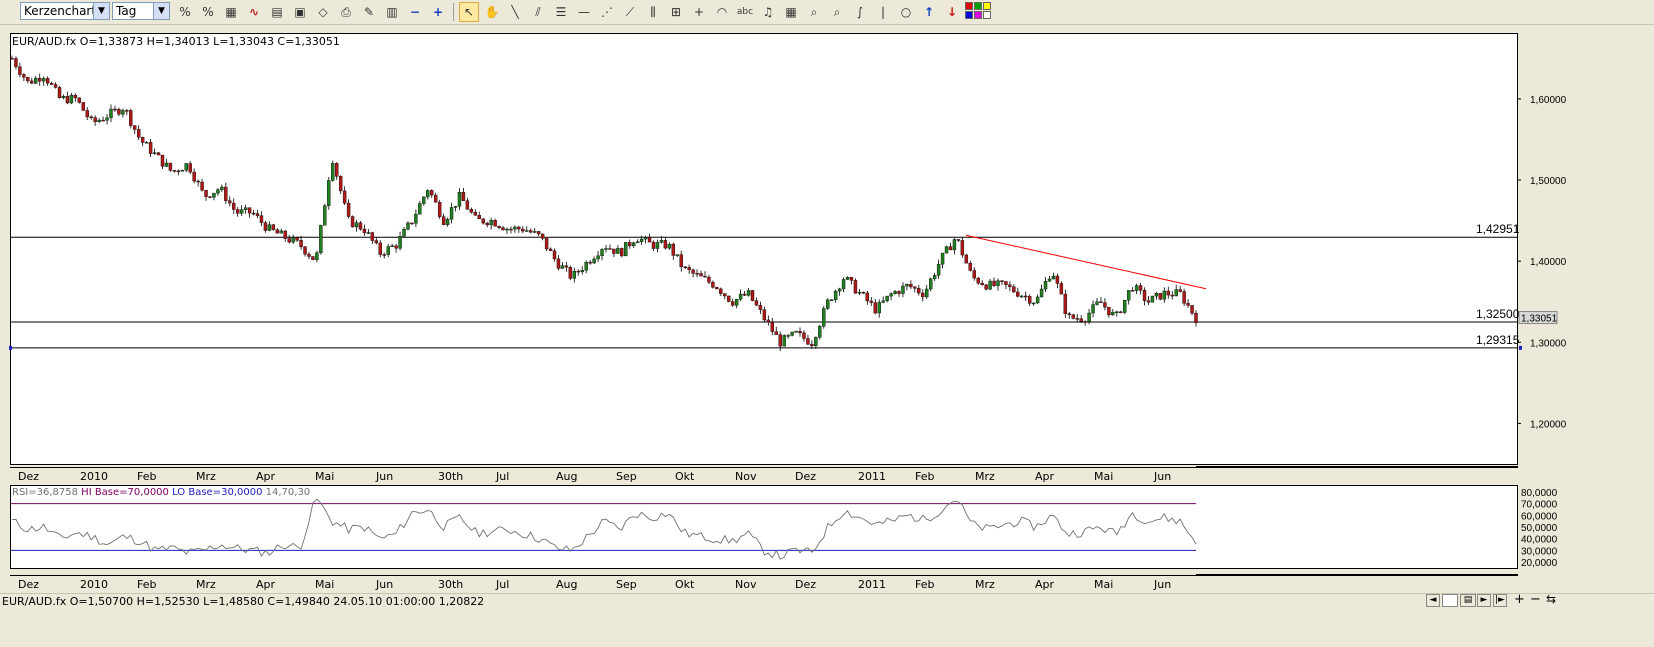  What do you see at coordinates (1539, 505) in the screenshot?
I see `rsi-y-tick-label: 70,0000` at bounding box center [1539, 505].